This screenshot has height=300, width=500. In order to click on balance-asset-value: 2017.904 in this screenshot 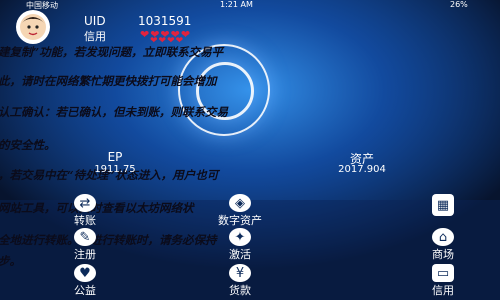, I will do `click(362, 169)`.